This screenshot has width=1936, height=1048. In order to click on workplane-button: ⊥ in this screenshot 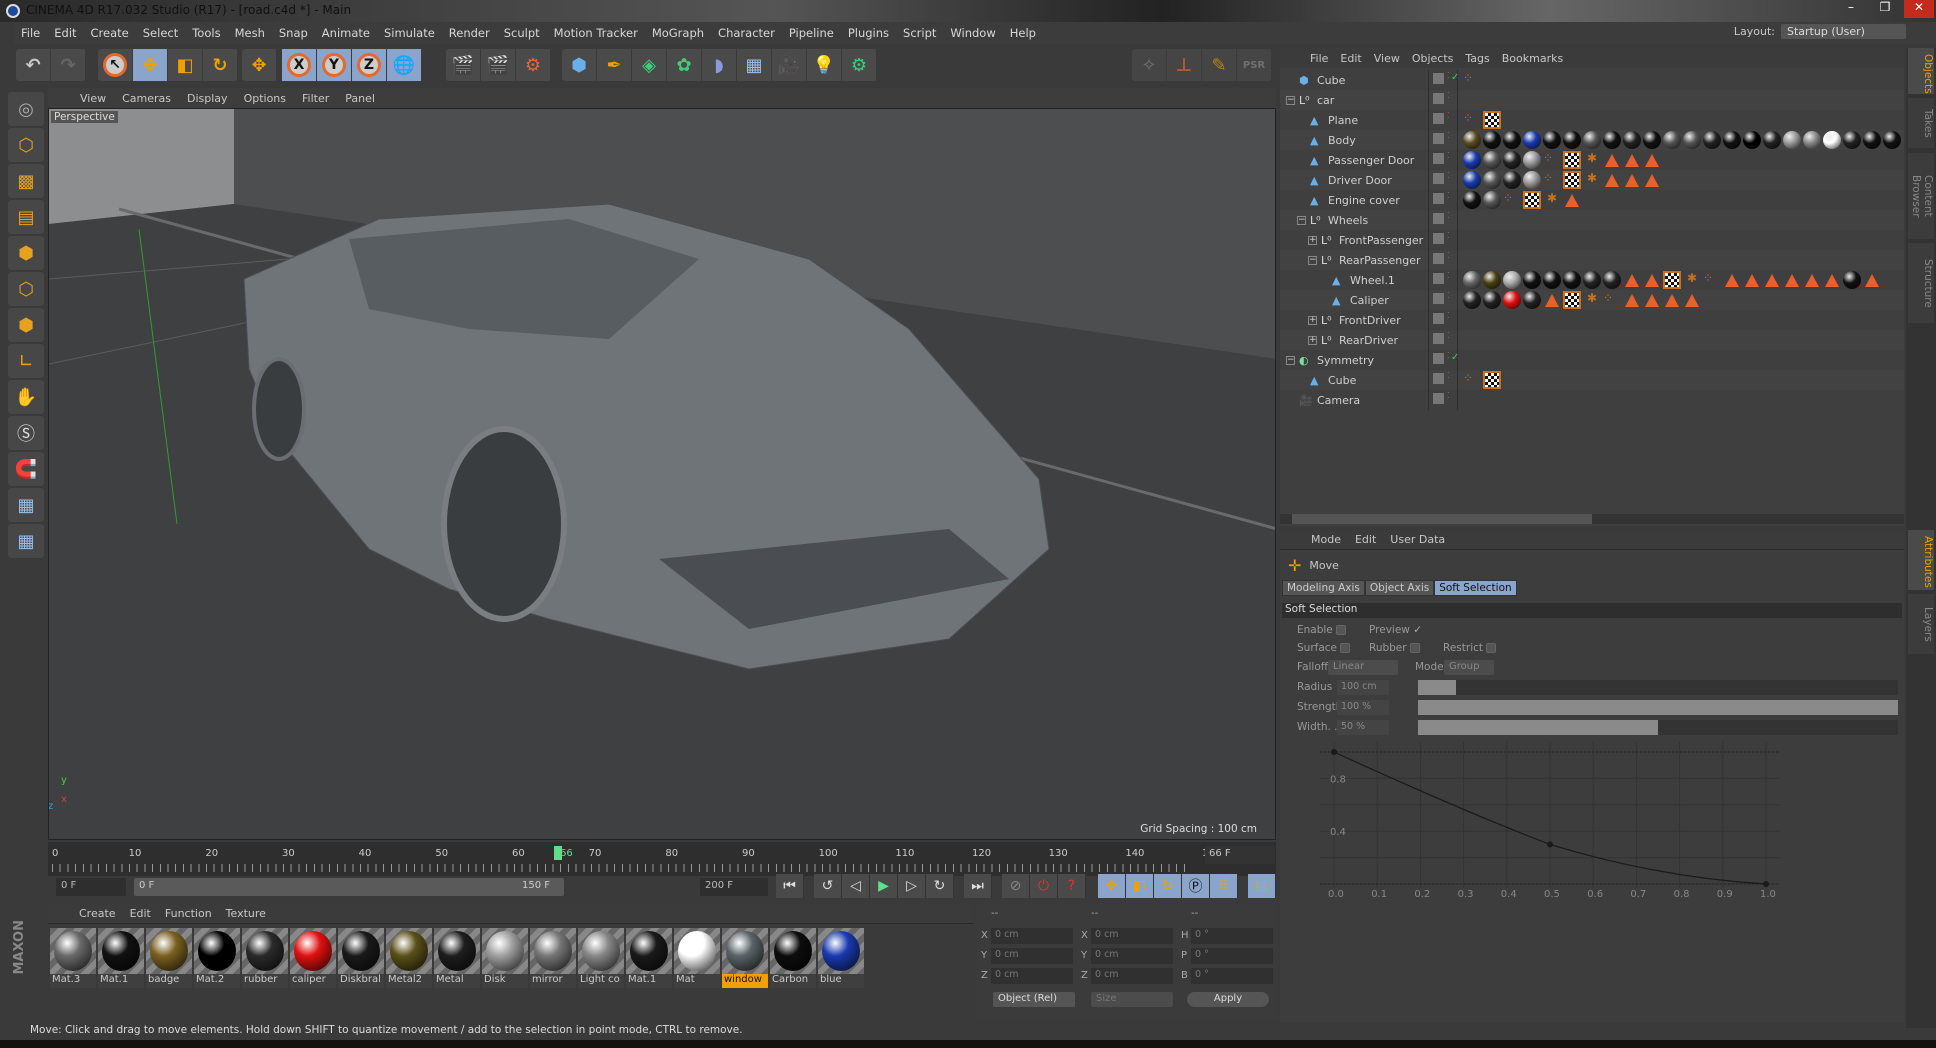, I will do `click(1184, 65)`.